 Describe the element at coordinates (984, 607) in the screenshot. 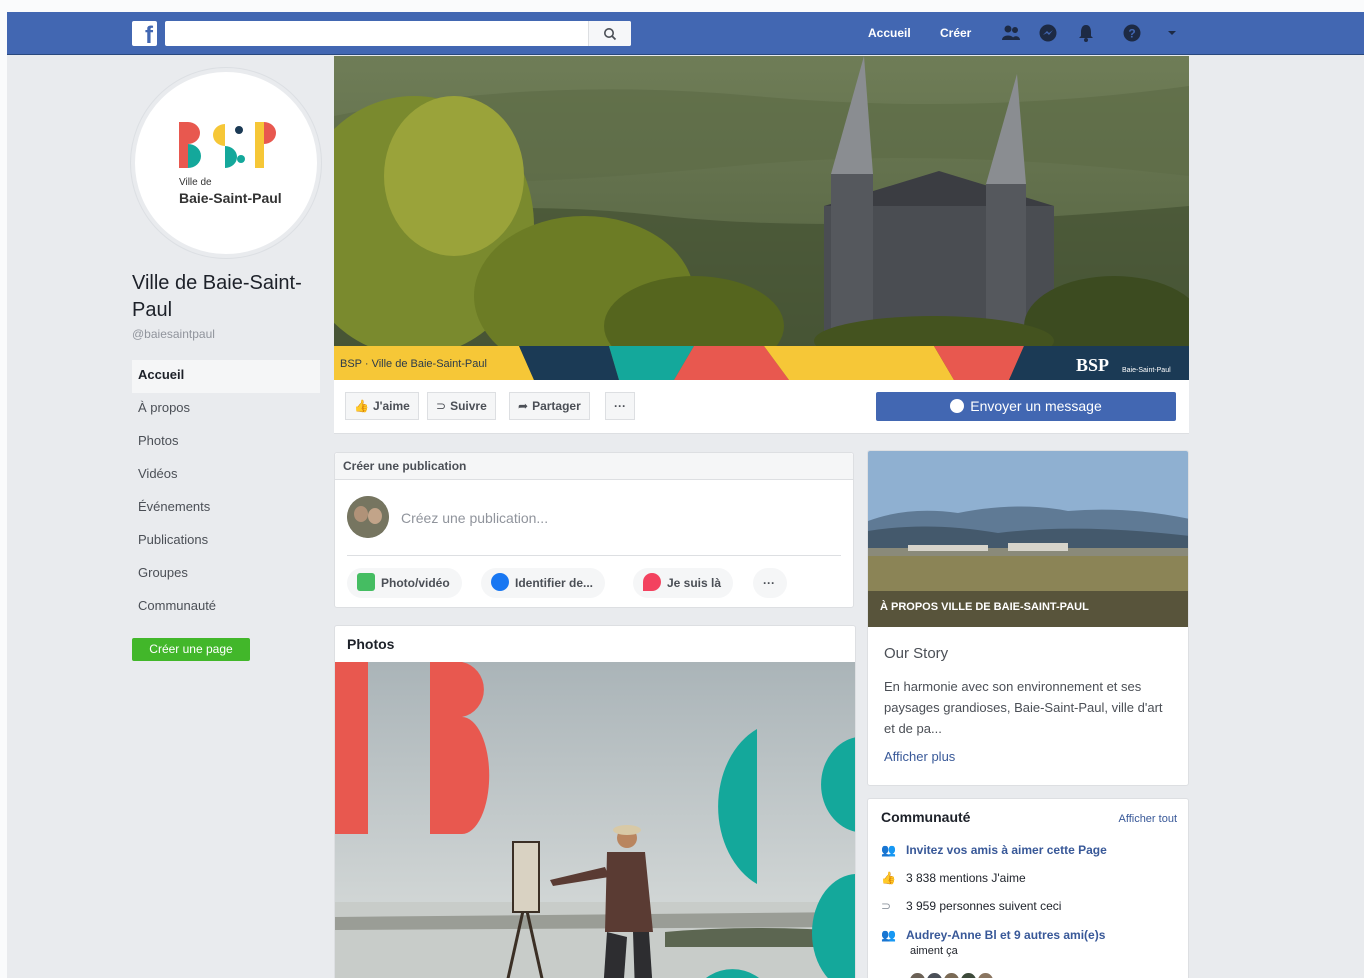

I see `about-photo-caption: À PROPOS VILLE DE BAIE-SAINT-PAUL` at that location.